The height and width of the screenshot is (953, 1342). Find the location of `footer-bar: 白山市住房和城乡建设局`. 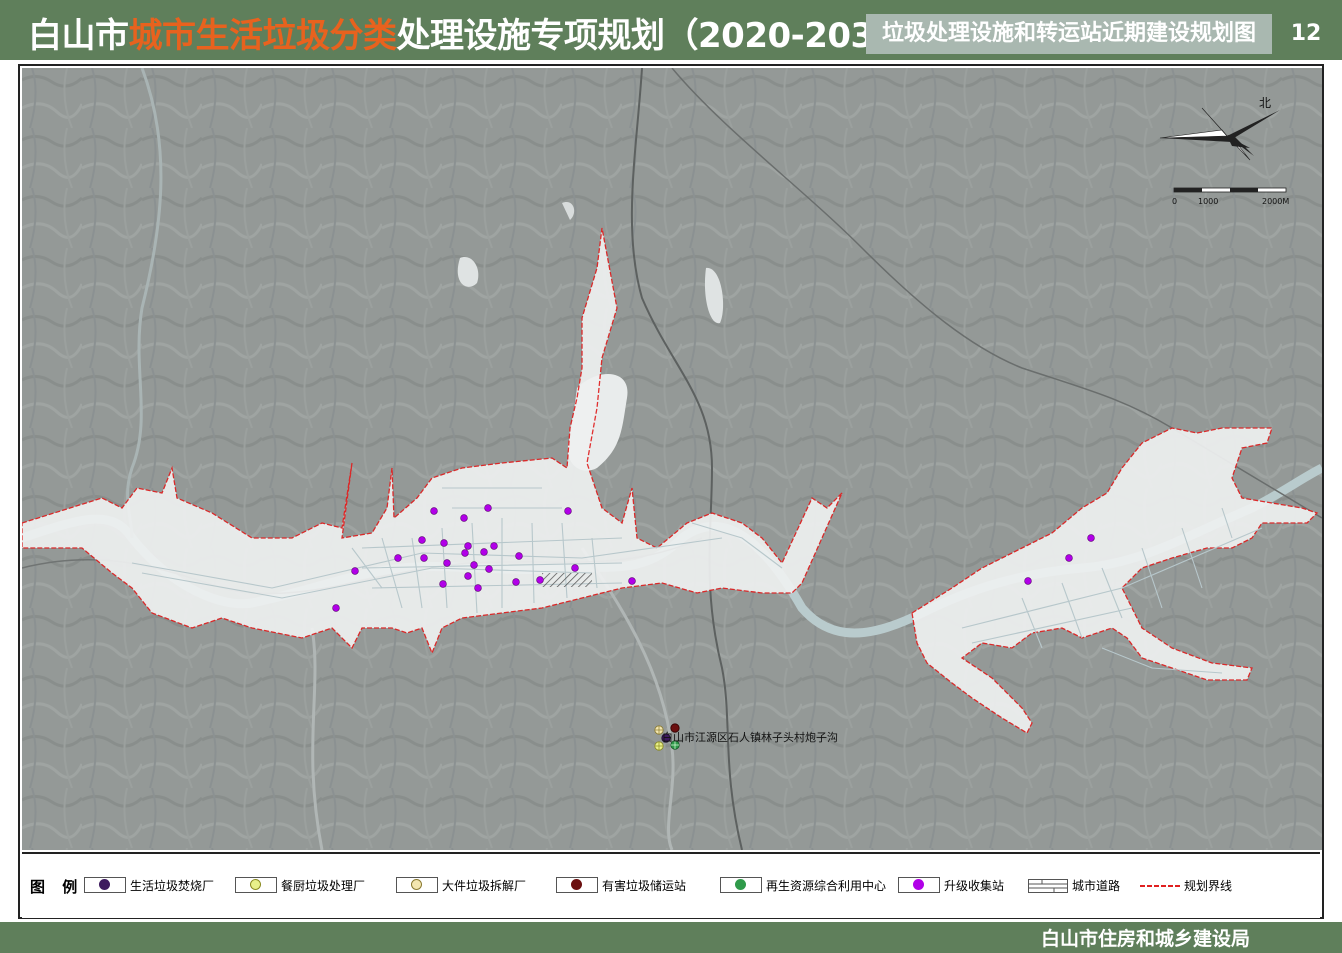

footer-bar: 白山市住房和城乡建设局 is located at coordinates (671, 937).